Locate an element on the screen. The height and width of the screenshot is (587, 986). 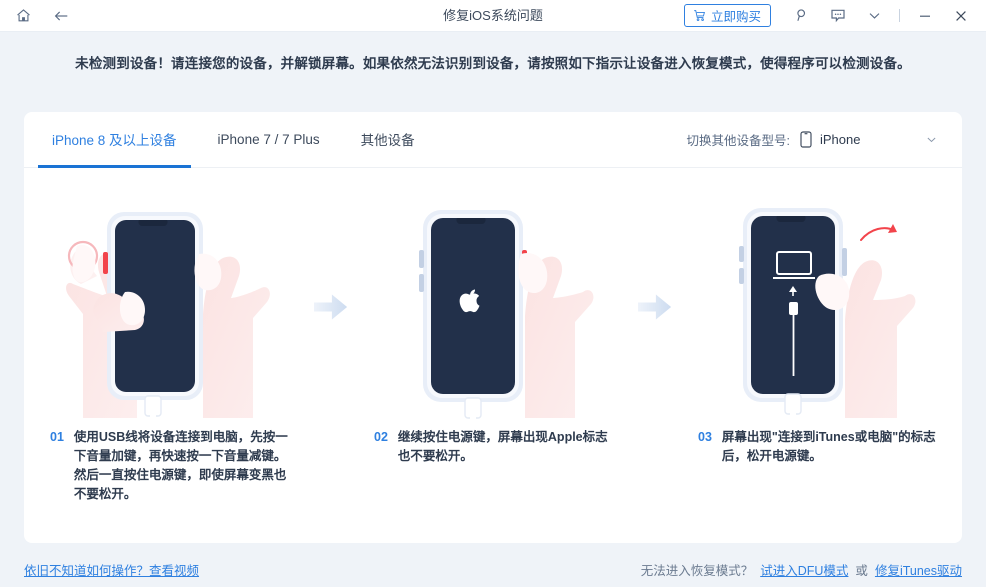
shopping-cart-icon is located at coordinates (699, 15).